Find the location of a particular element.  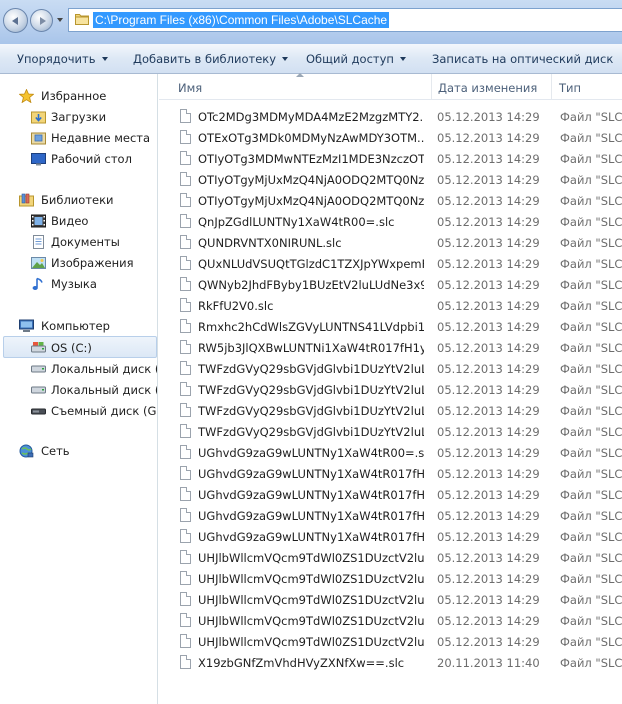

file-row: RkFfU2V0.slc 05.12.2013 14:29 Файл "SLC" is located at coordinates (390, 305).